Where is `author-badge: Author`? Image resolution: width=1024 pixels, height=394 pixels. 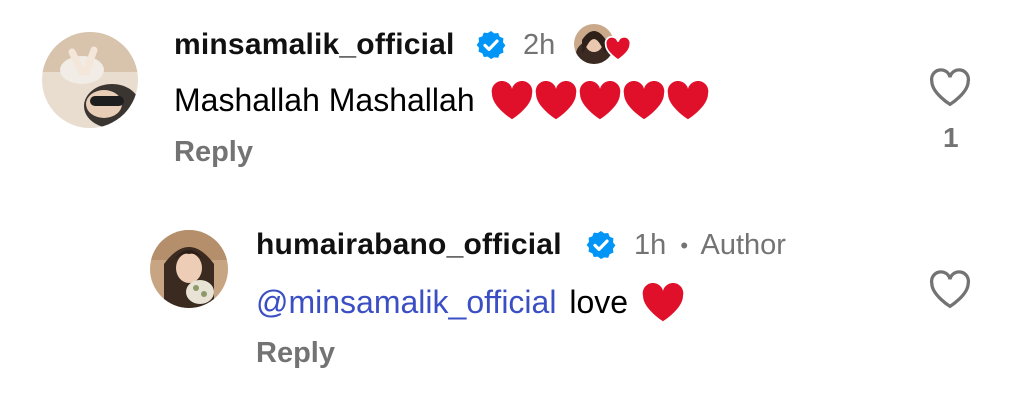
author-badge: Author is located at coordinates (743, 245).